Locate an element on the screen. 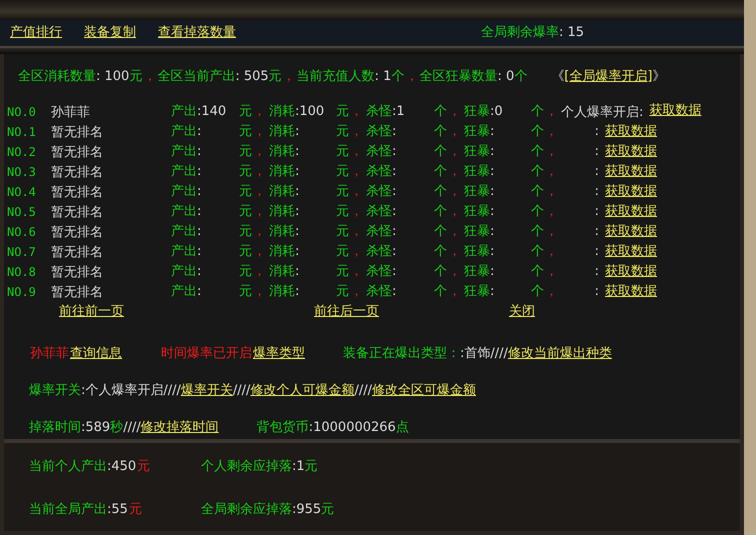  field-value: //// is located at coordinates (132, 428).